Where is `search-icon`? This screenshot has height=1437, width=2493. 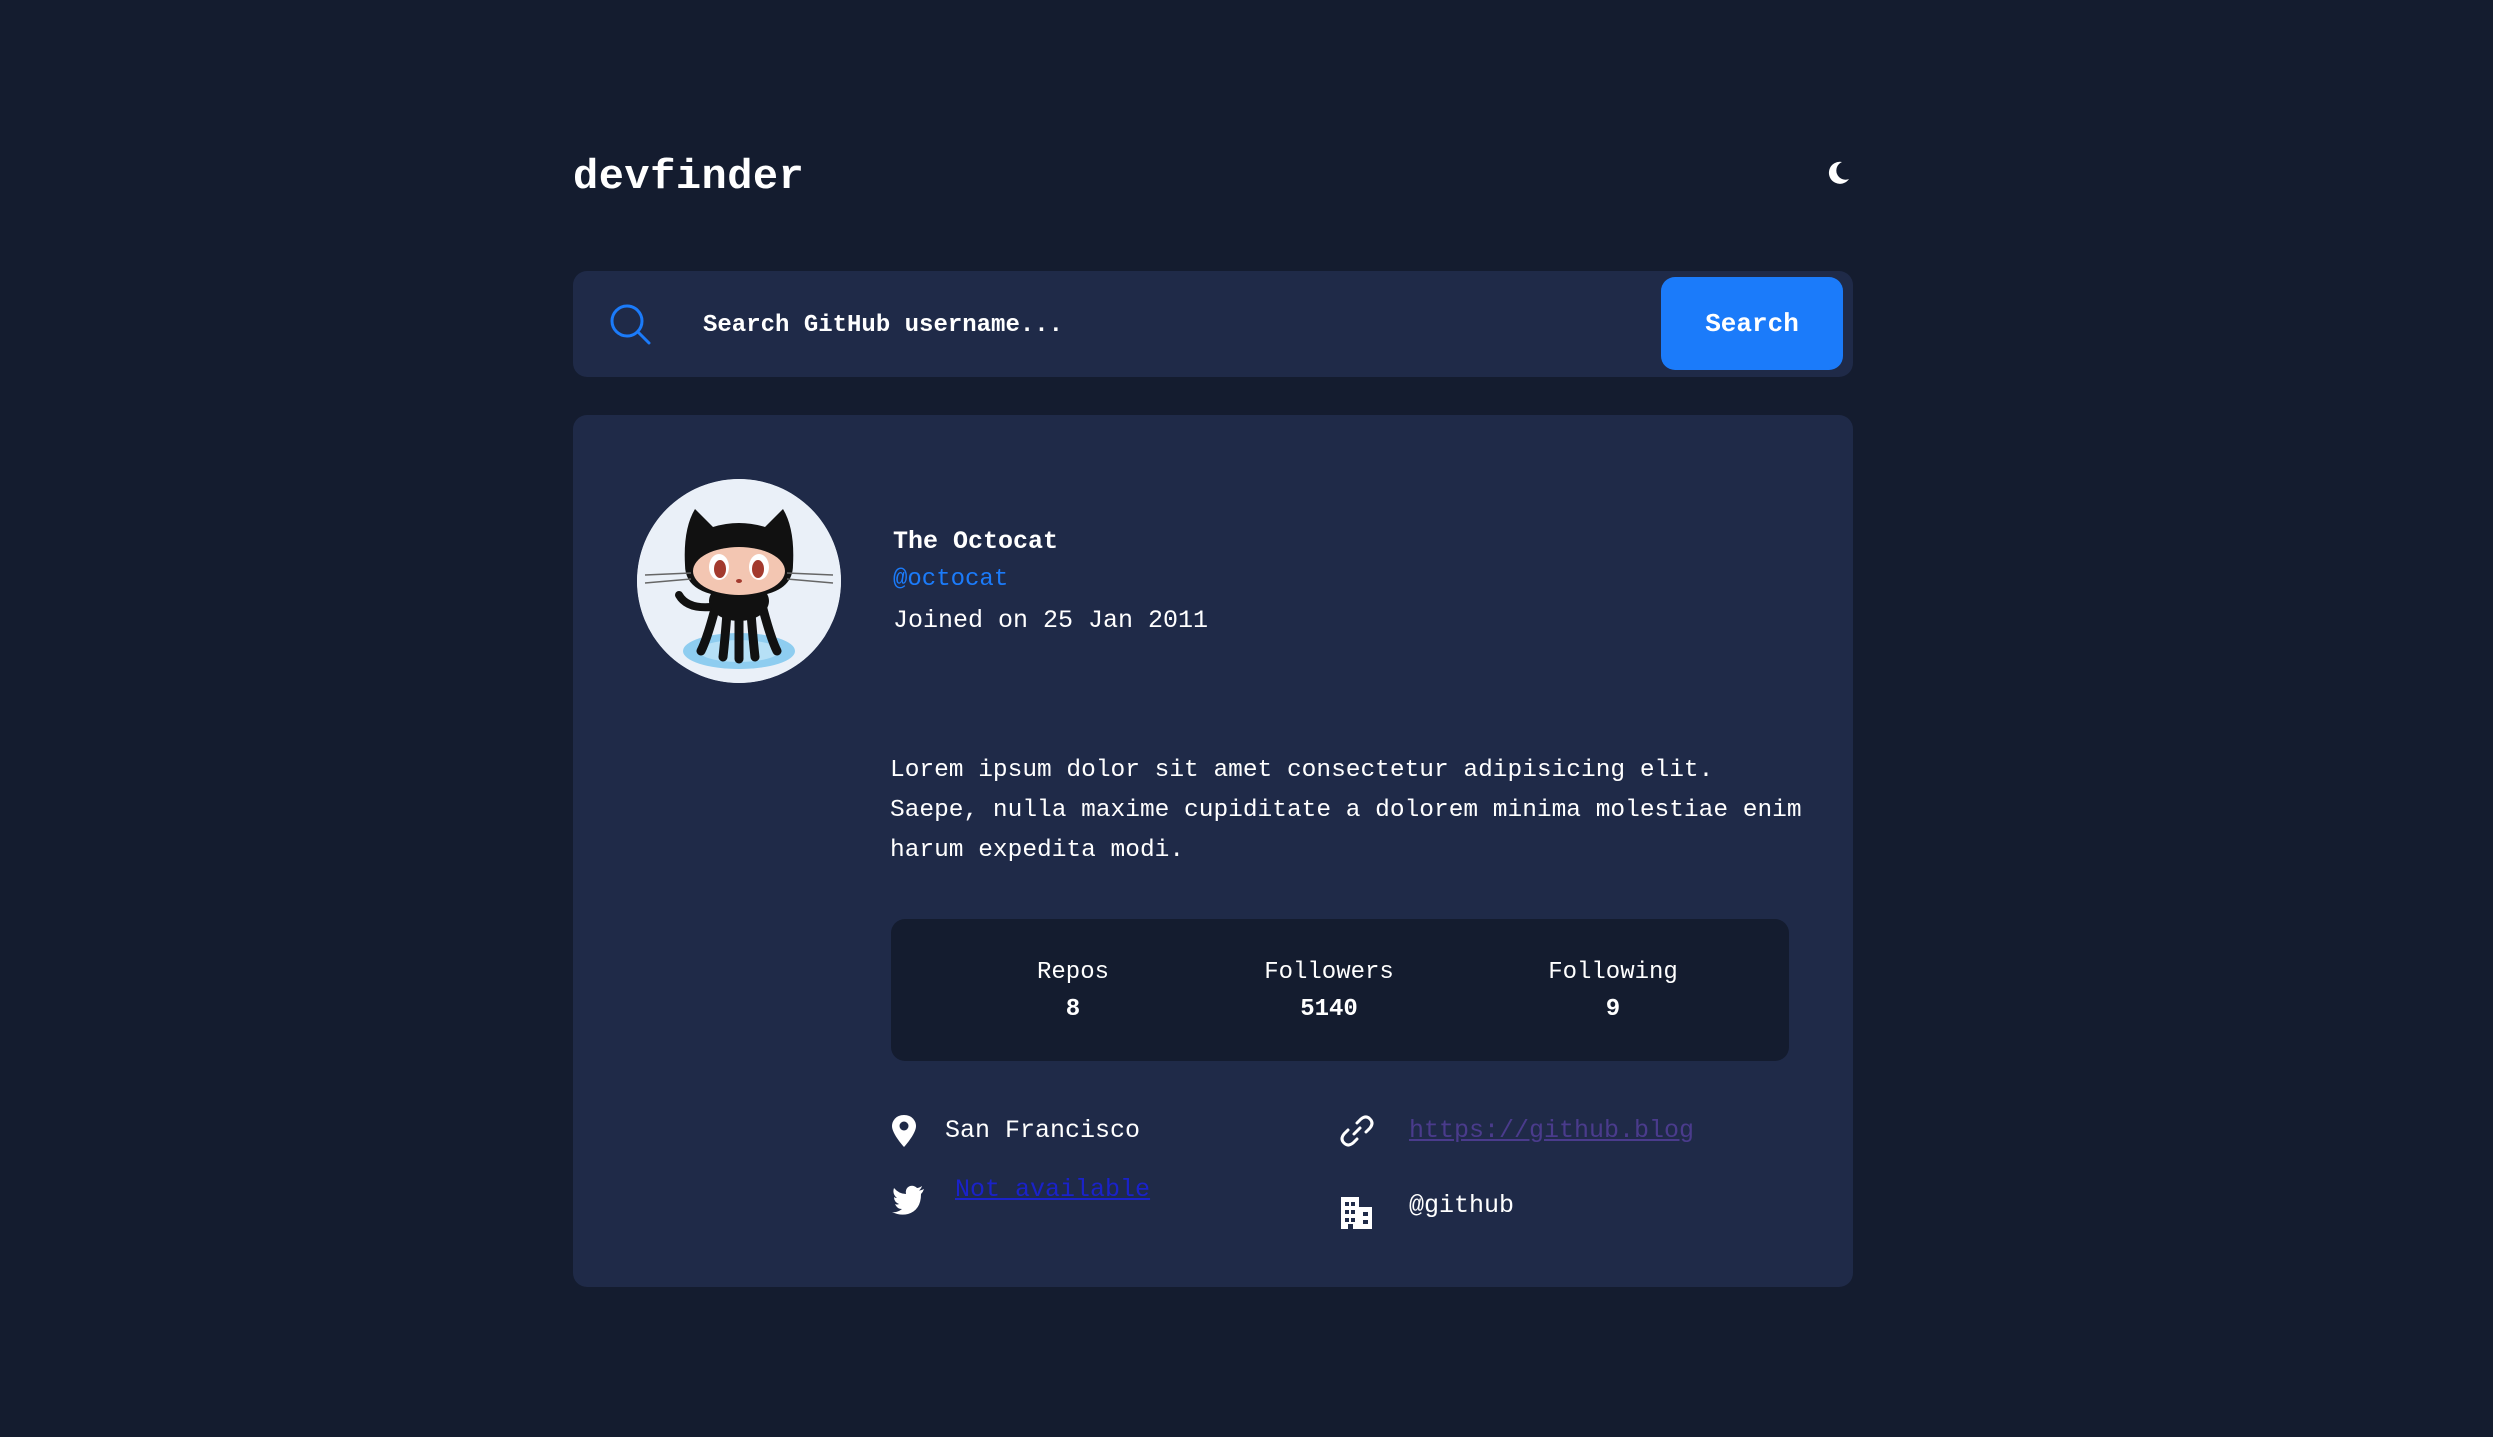 search-icon is located at coordinates (630, 324).